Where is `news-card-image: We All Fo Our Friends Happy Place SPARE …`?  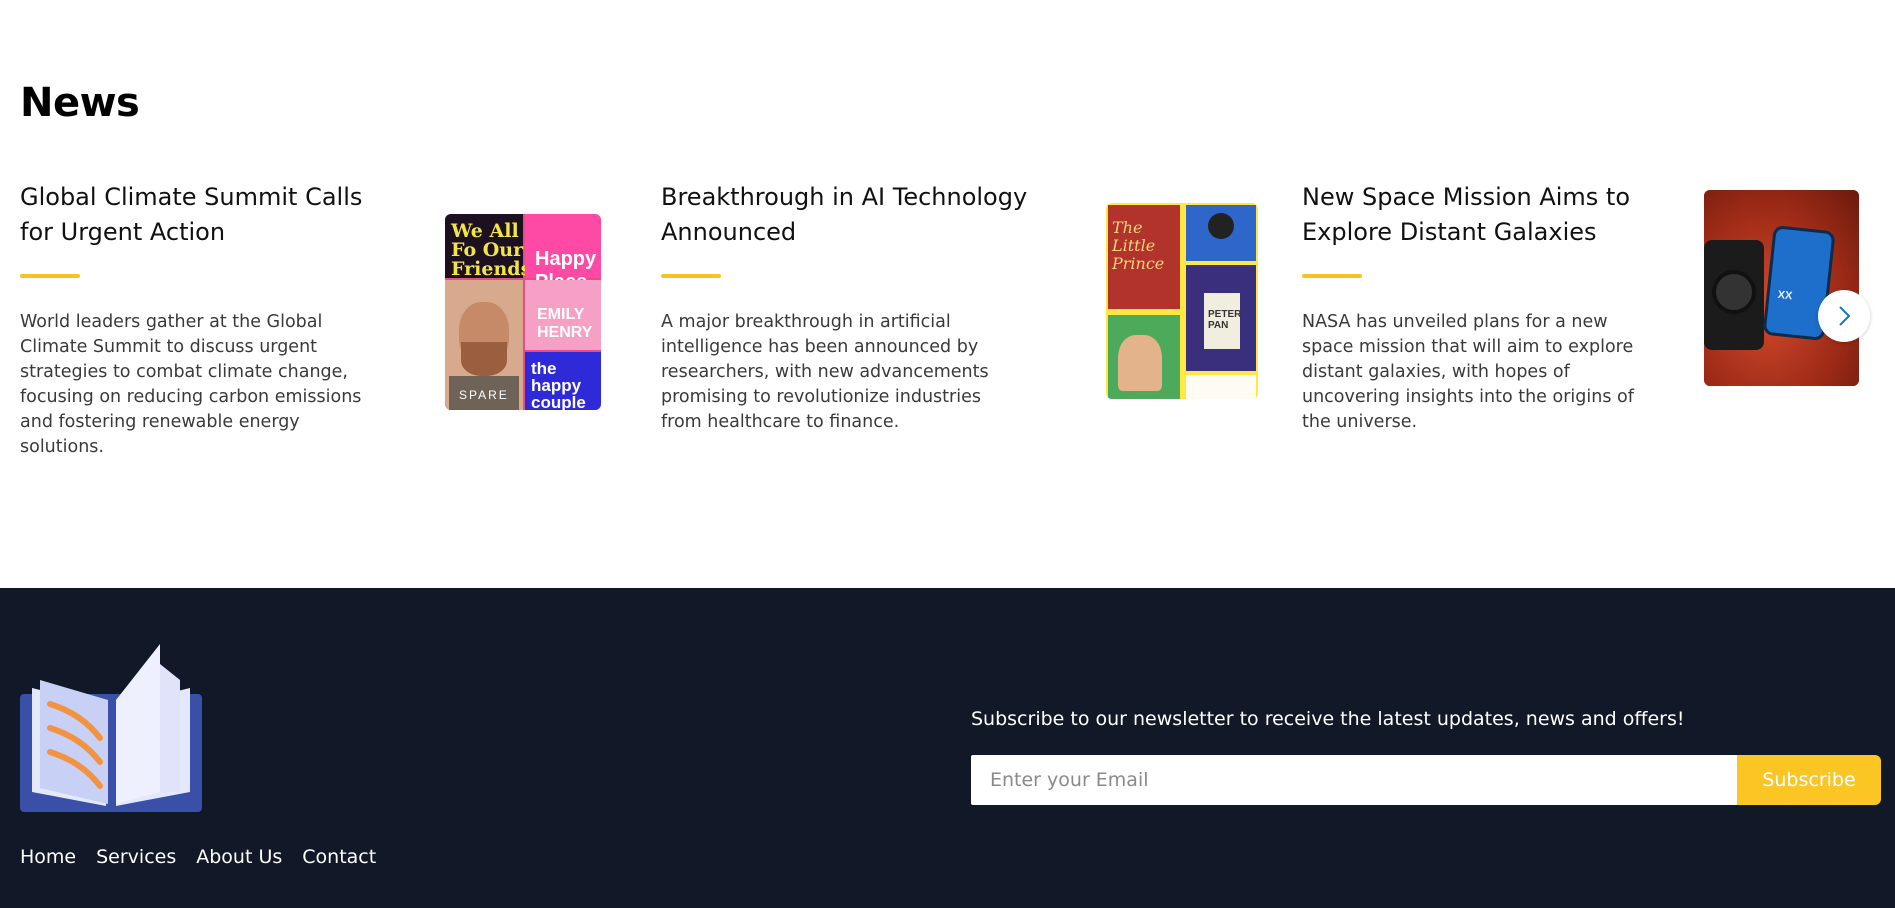 news-card-image: We All Fo Our Friends Happy Place SPARE … is located at coordinates (523, 312).